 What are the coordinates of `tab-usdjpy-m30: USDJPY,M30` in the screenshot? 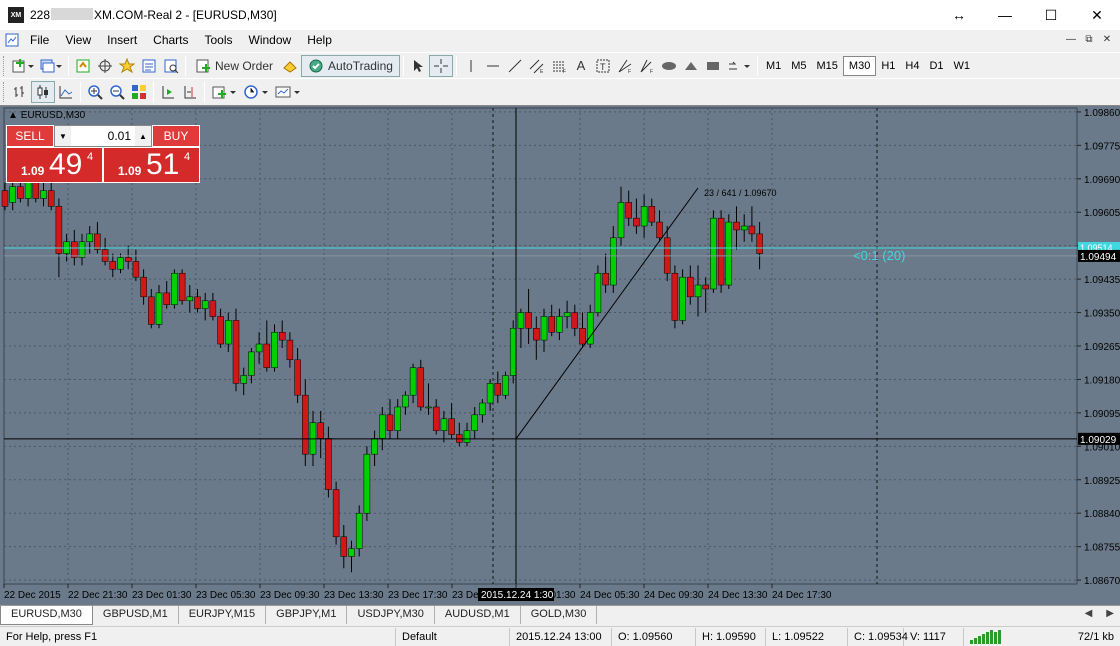 It's located at (391, 615).